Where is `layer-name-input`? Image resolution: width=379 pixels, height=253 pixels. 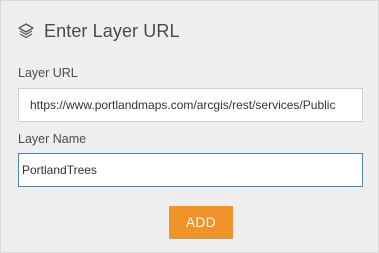 layer-name-input is located at coordinates (190, 170).